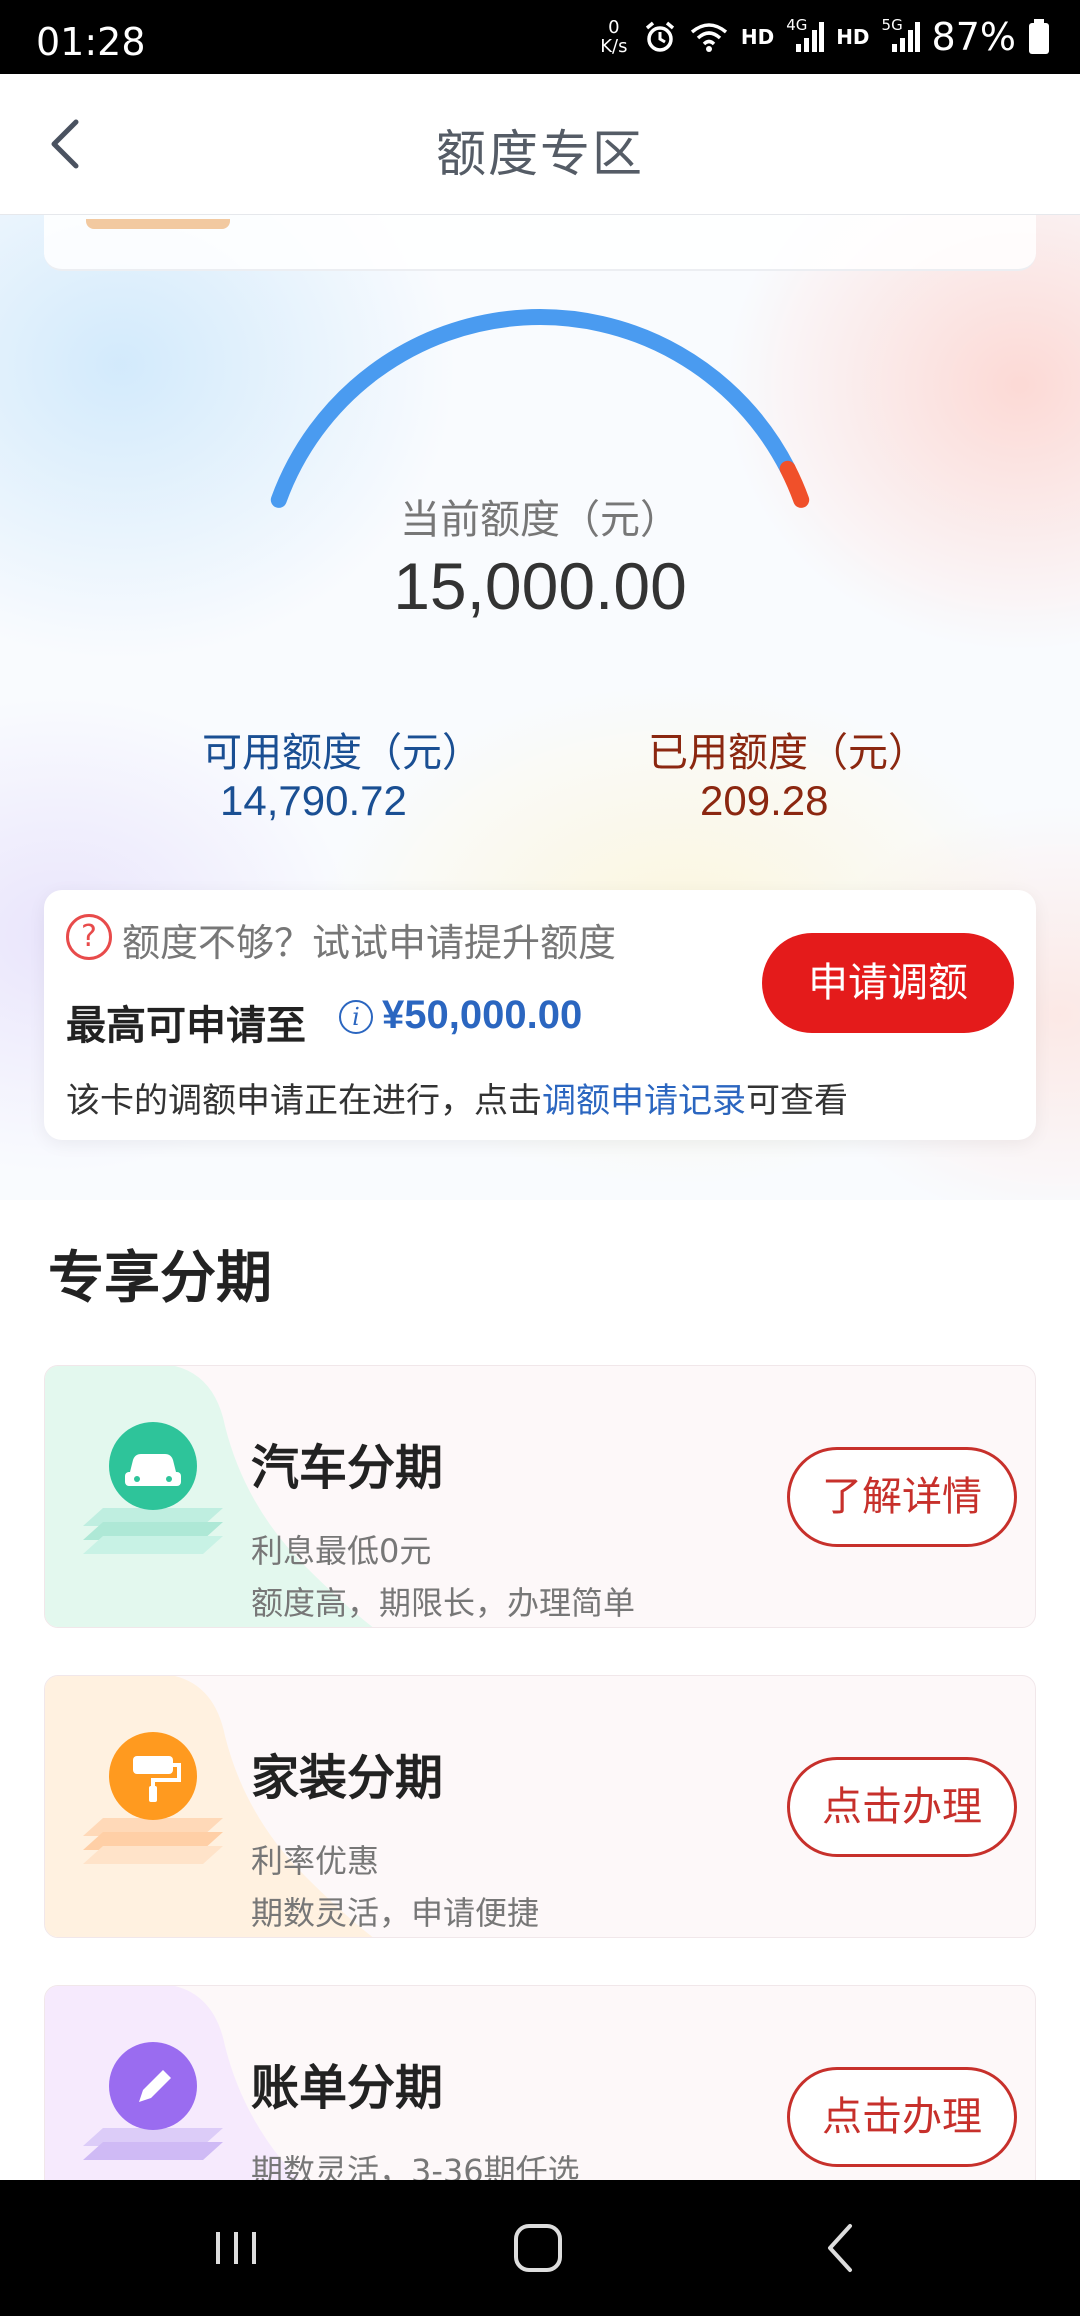  I want to click on system-nav-bar, so click(540, 2248).